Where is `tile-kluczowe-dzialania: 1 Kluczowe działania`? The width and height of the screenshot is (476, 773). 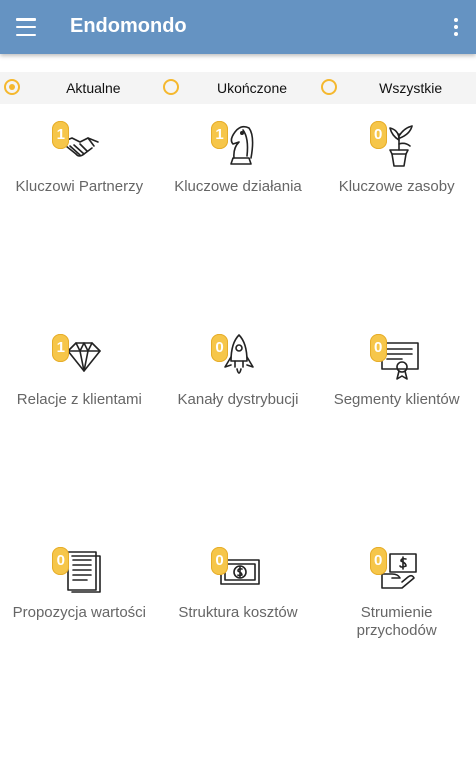 tile-kluczowe-dzialania: 1 Kluczowe działania is located at coordinates (238, 224).